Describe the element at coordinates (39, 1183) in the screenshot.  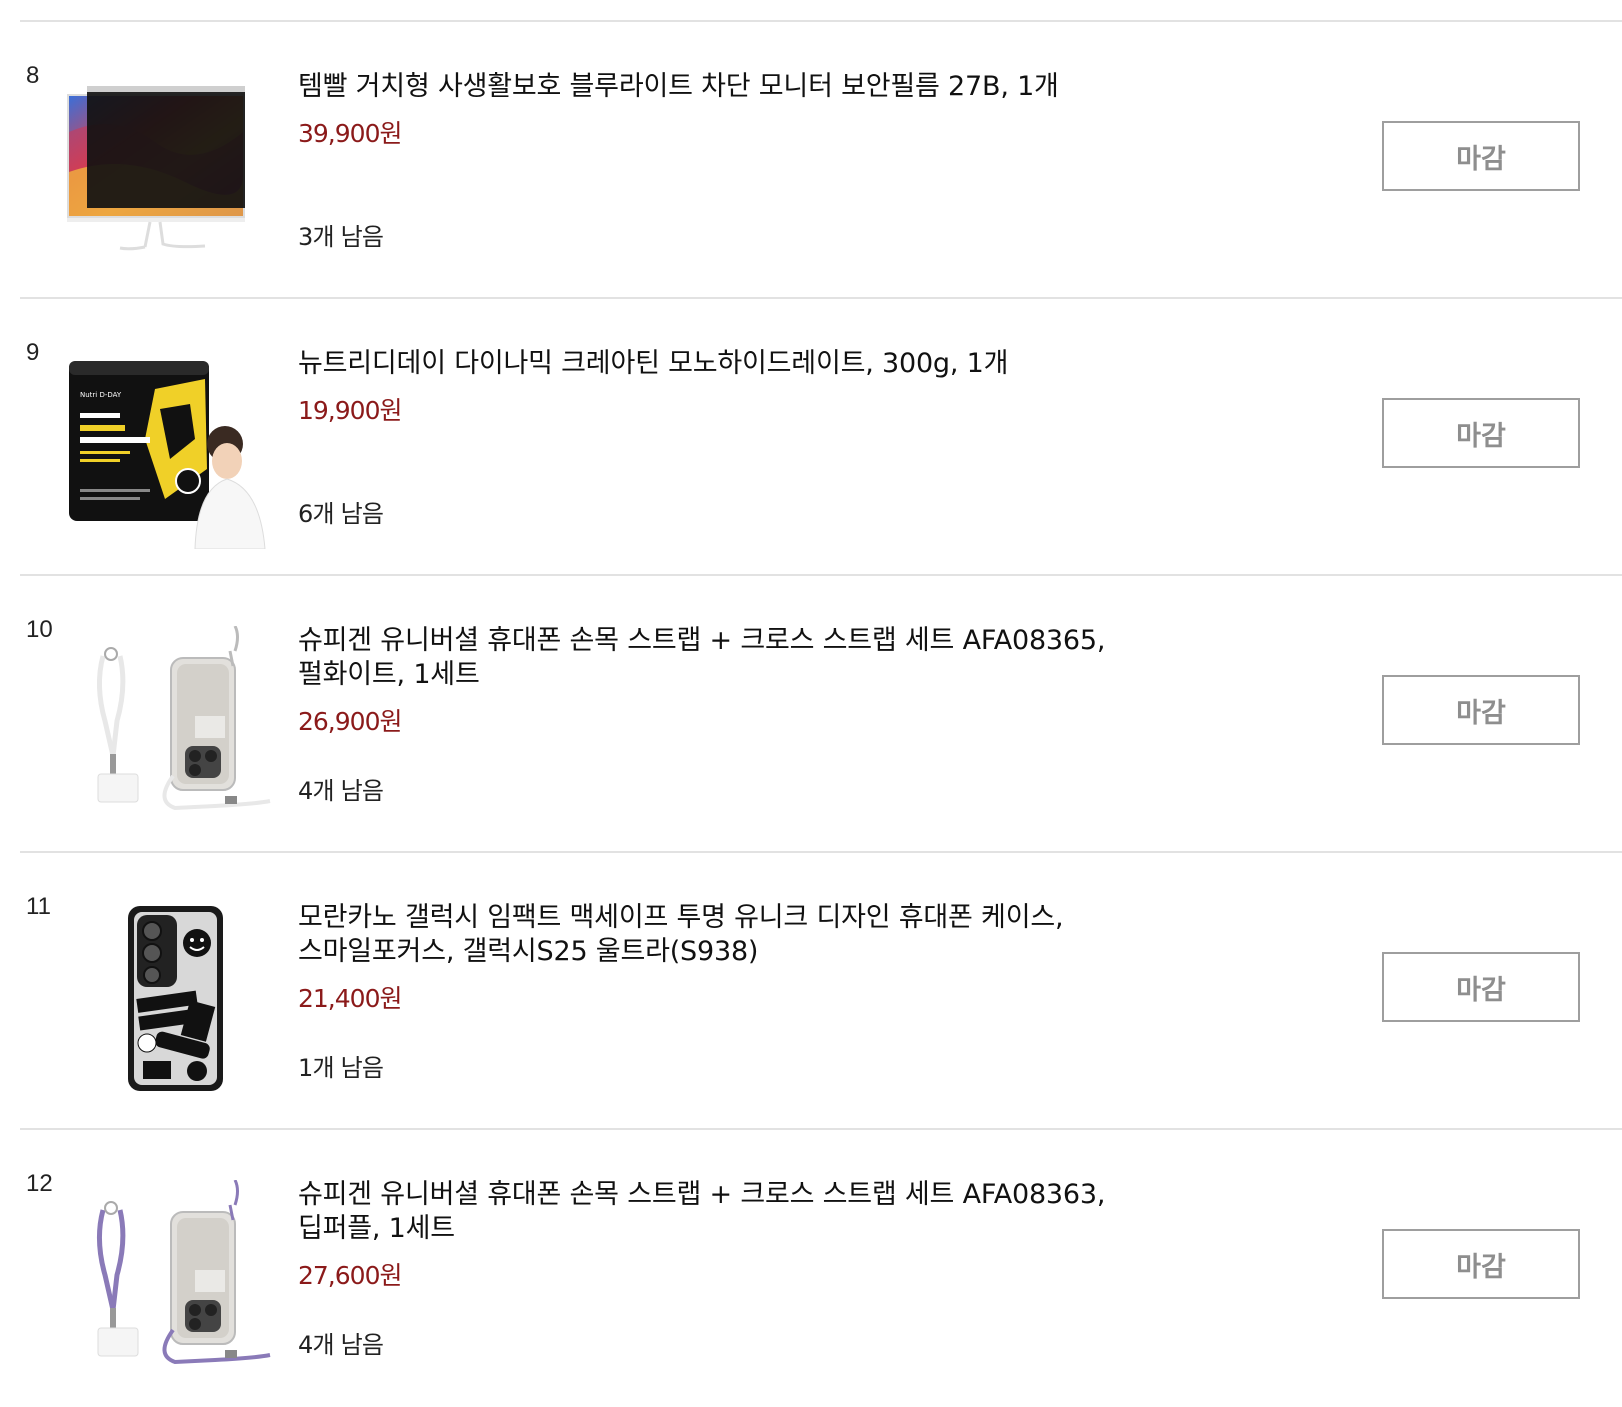
I see `rank-number: 12` at that location.